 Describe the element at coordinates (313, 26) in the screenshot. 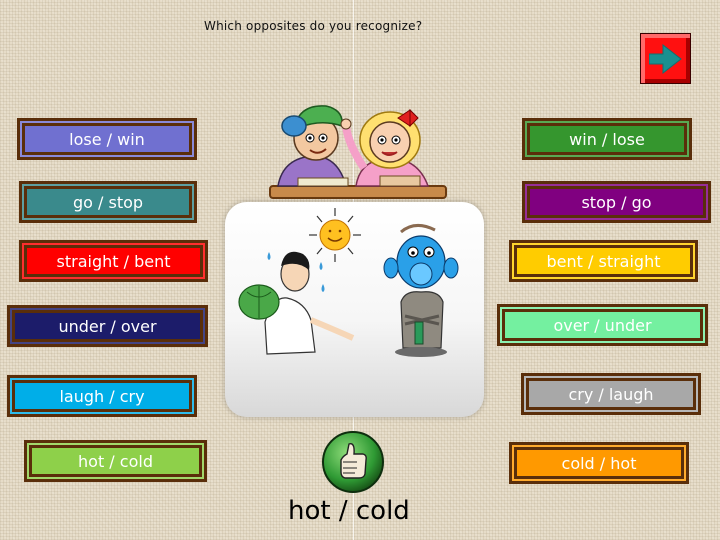

I see `page-title: Which opposites do you recognize?` at that location.